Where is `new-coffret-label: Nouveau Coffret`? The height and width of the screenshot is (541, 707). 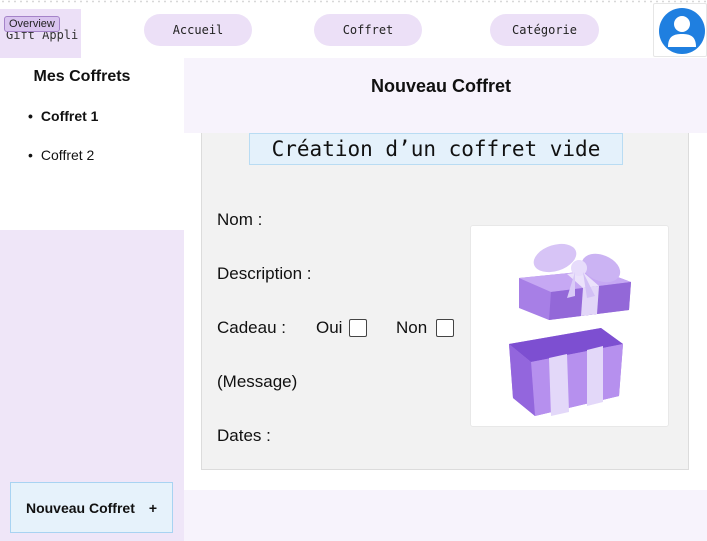
new-coffret-label: Nouveau Coffret is located at coordinates (80, 507).